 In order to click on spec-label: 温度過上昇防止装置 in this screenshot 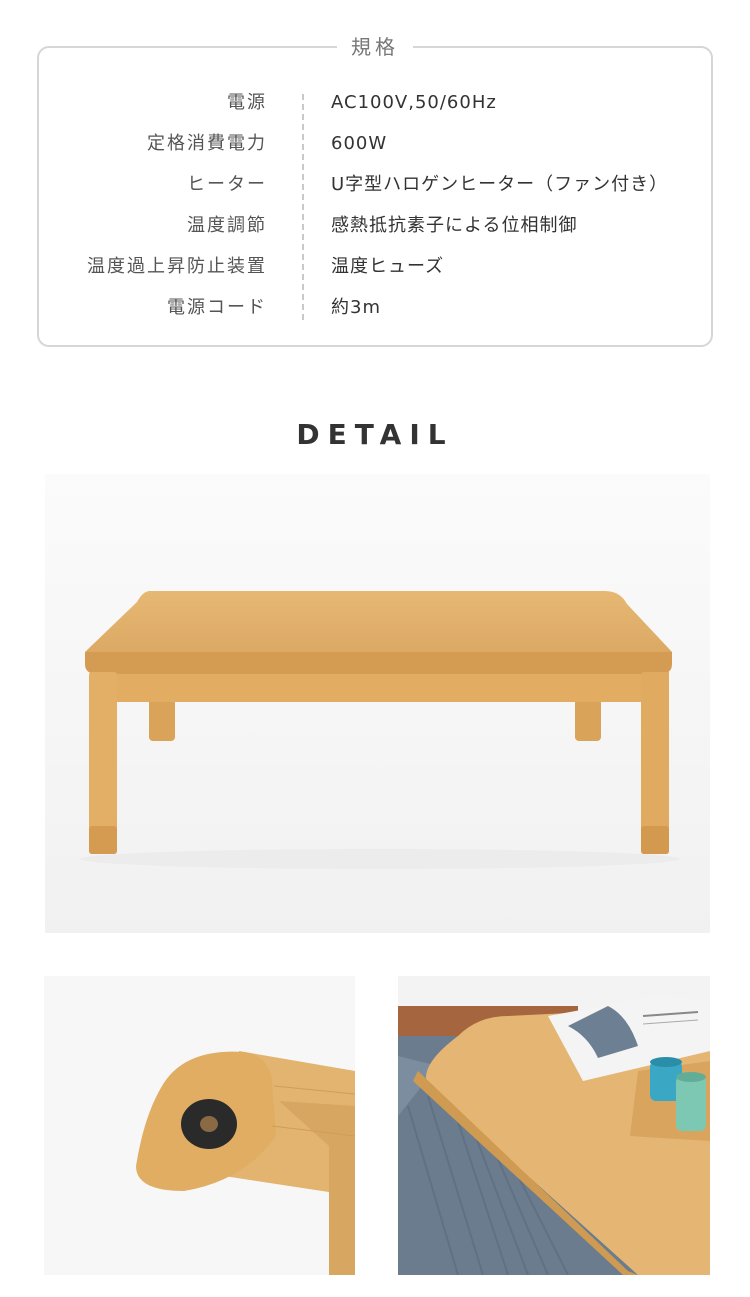, I will do `click(177, 266)`.